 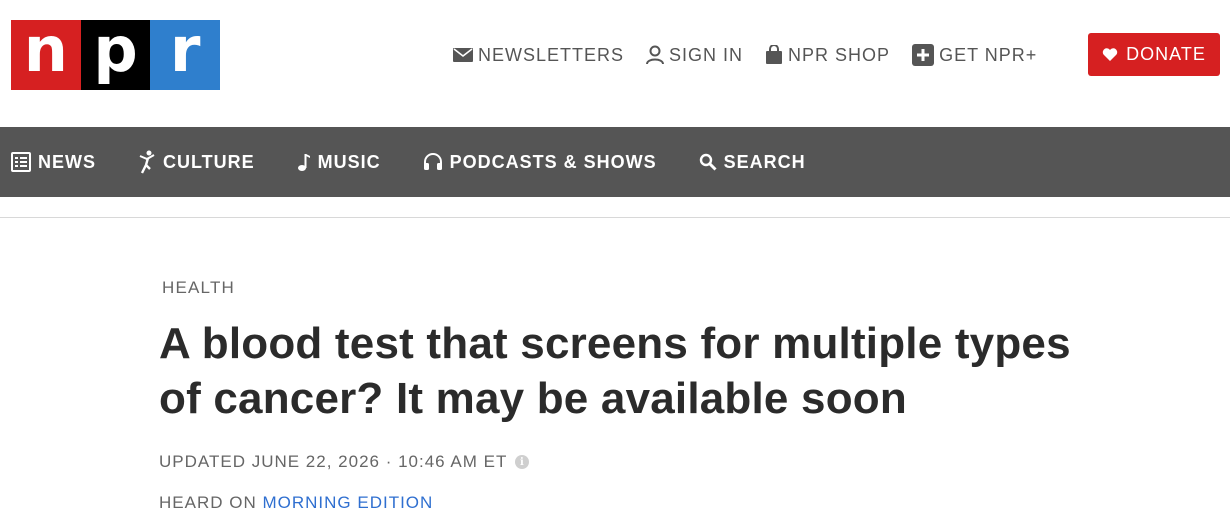 I want to click on search-icon, so click(x=708, y=162).